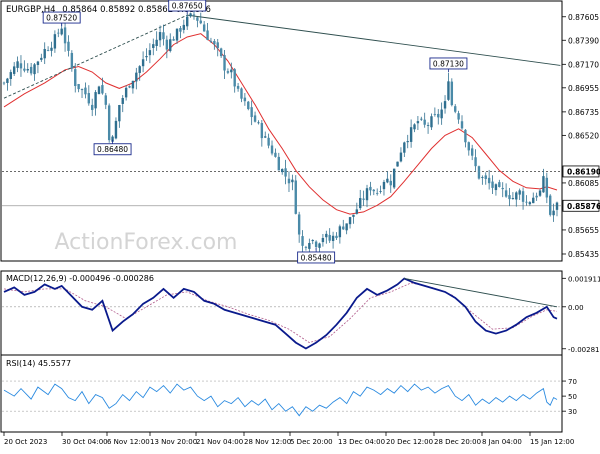  What do you see at coordinates (219, 442) in the screenshot?
I see `time-tick-label: 21 Nov 04:00` at bounding box center [219, 442].